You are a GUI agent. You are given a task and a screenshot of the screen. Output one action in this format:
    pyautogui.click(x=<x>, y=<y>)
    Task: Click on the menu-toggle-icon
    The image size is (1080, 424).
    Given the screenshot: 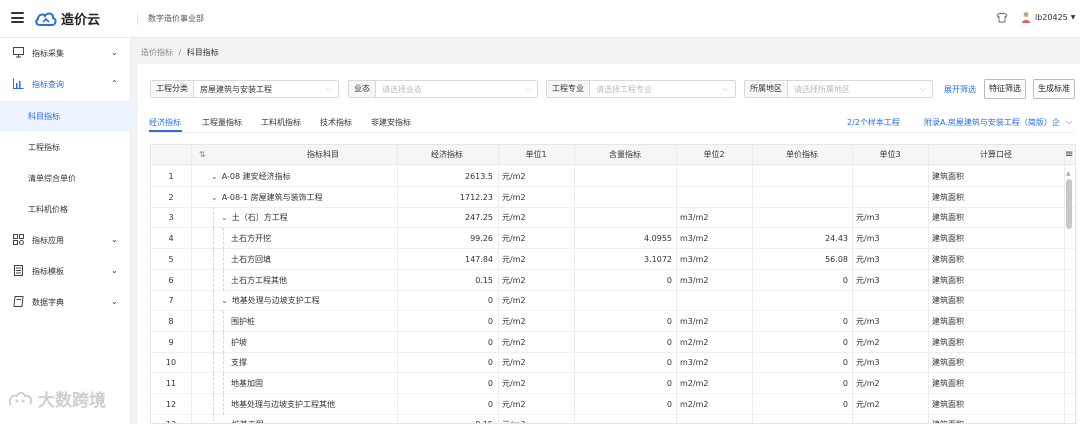 What is the action you would take?
    pyautogui.click(x=17, y=17)
    